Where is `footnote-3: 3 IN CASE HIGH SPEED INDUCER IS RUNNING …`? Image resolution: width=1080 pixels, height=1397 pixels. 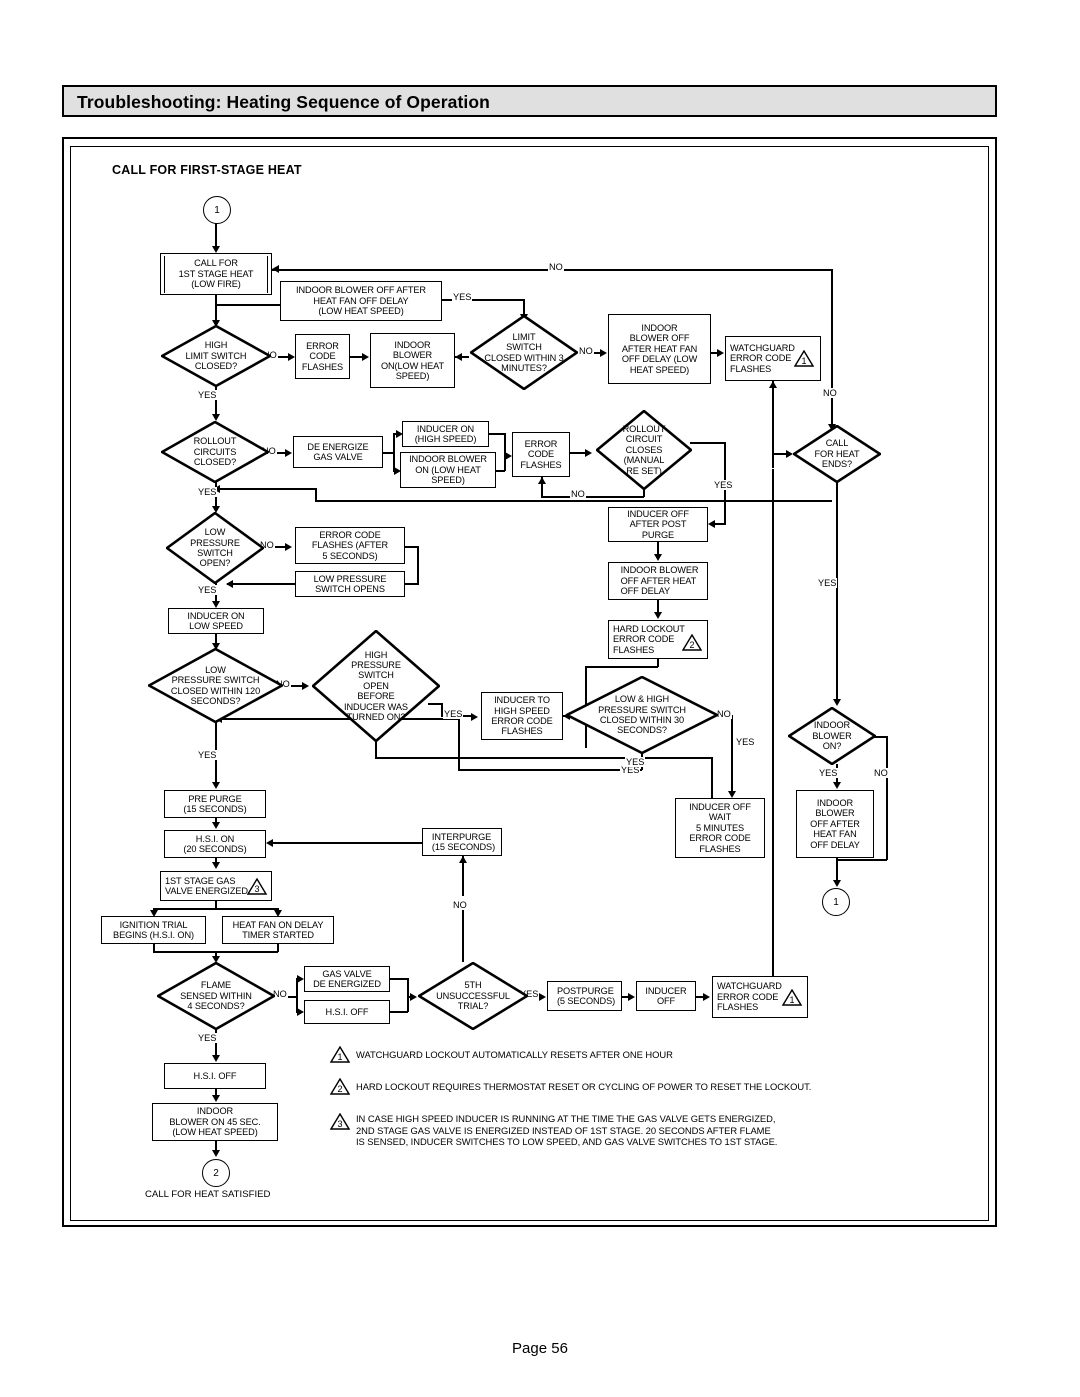 footnote-3: 3 IN CASE HIGH SPEED INDUCER IS RUNNING … is located at coordinates (630, 1129).